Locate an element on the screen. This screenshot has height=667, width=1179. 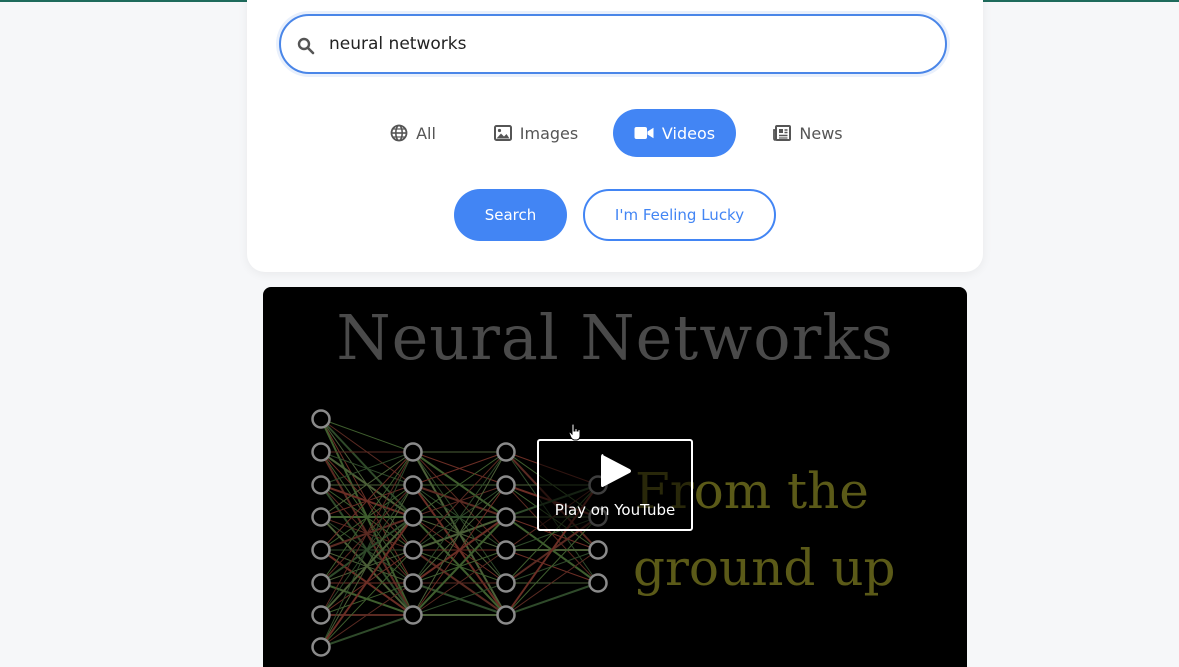
video-thumbnail-subtitle-line2: ground up is located at coordinates (764, 568).